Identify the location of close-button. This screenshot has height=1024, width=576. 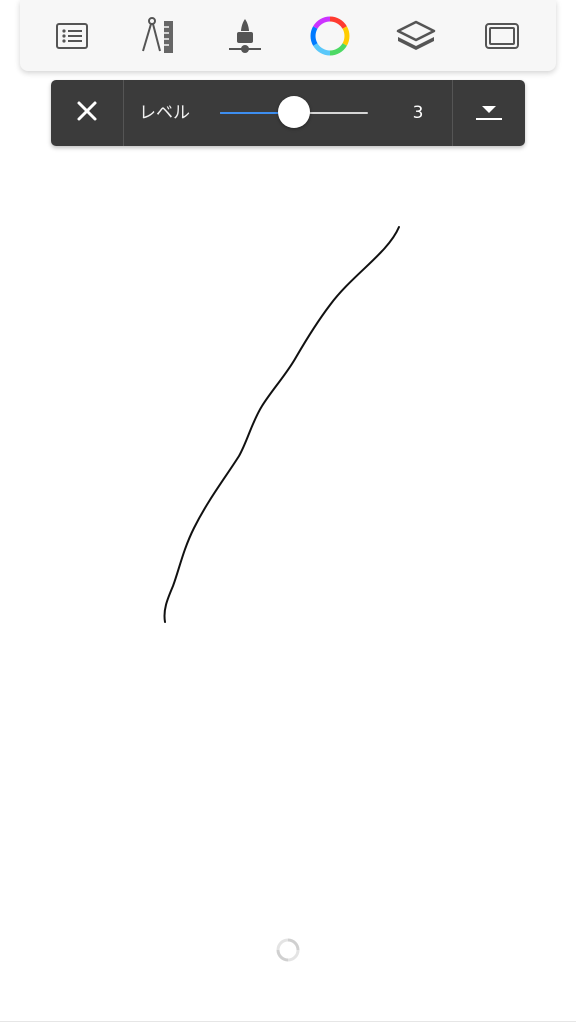
(87, 113).